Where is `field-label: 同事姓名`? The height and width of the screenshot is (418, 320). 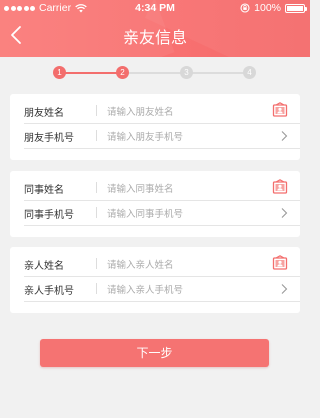 field-label: 同事姓名 is located at coordinates (44, 190).